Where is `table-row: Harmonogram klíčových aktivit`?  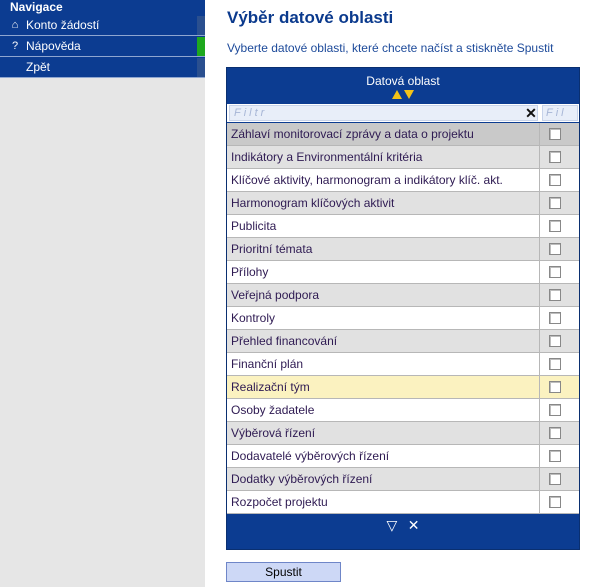 table-row: Harmonogram klíčových aktivit is located at coordinates (403, 203).